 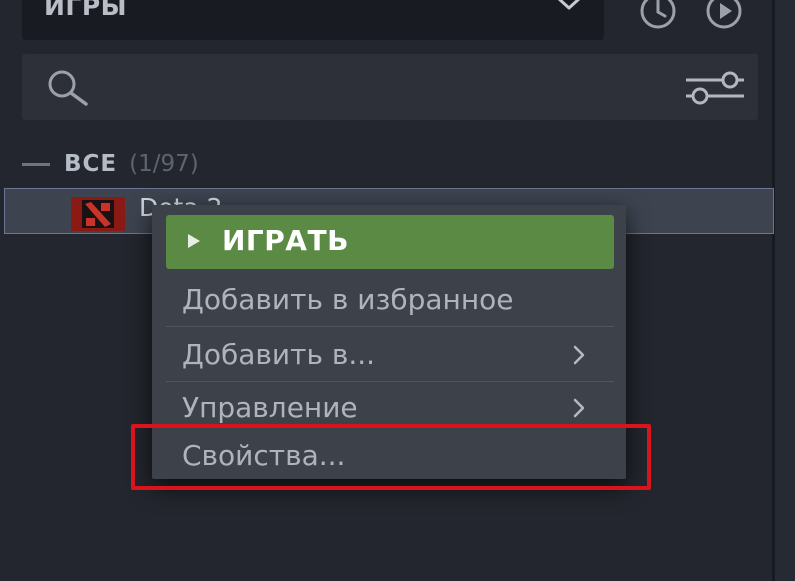 I want to click on section-header-all: ВСЕ (1/97), so click(x=110, y=164).